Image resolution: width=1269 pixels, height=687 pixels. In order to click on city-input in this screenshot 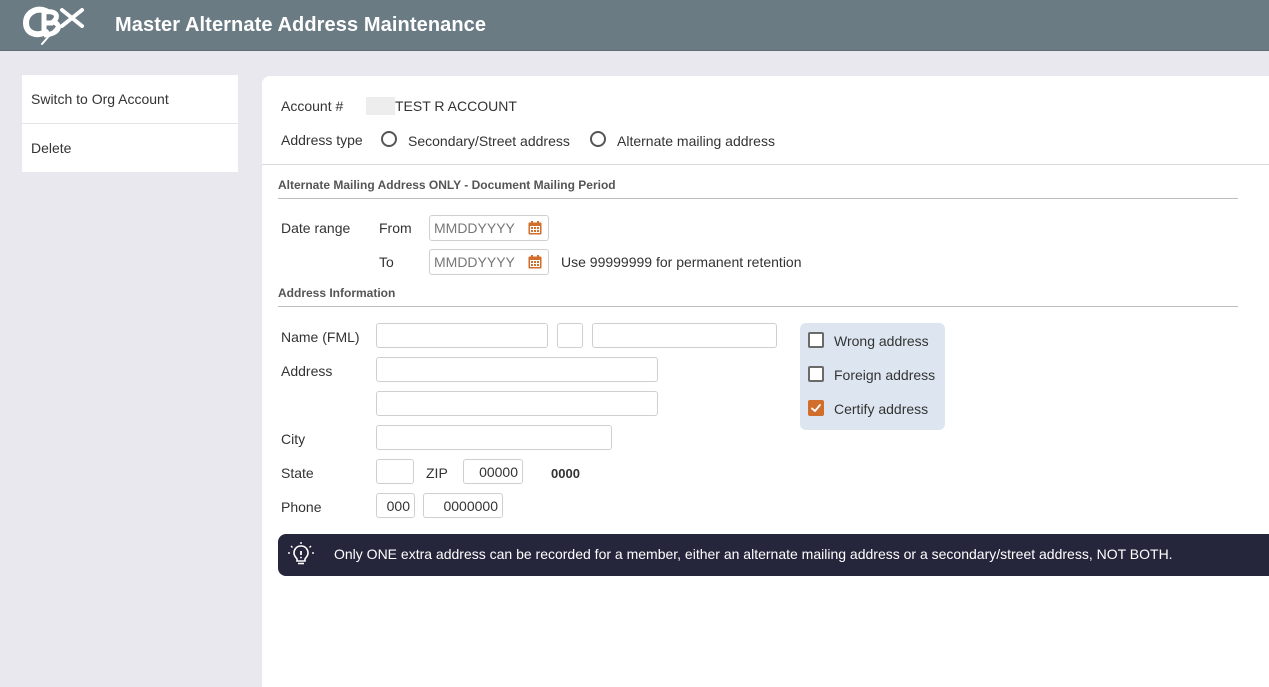, I will do `click(494, 437)`.